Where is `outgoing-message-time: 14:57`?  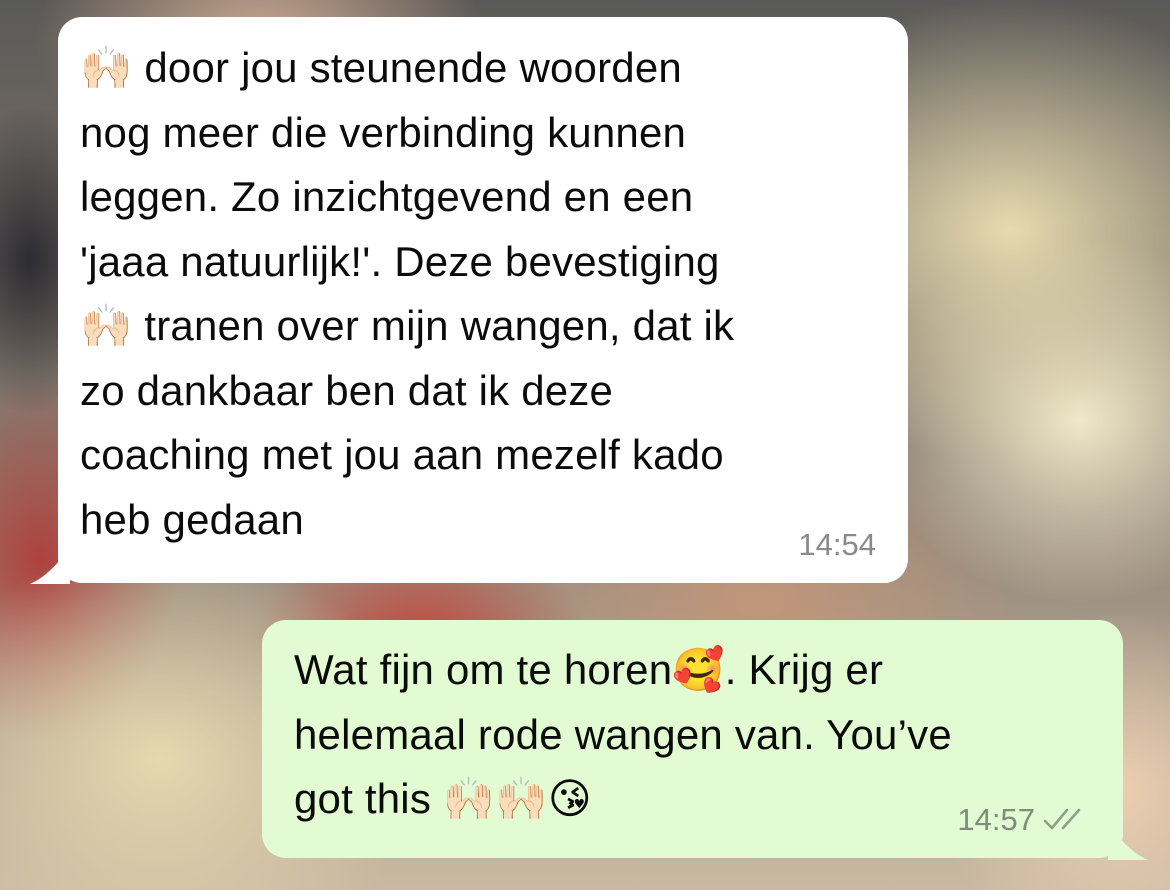 outgoing-message-time: 14:57 is located at coordinates (996, 819).